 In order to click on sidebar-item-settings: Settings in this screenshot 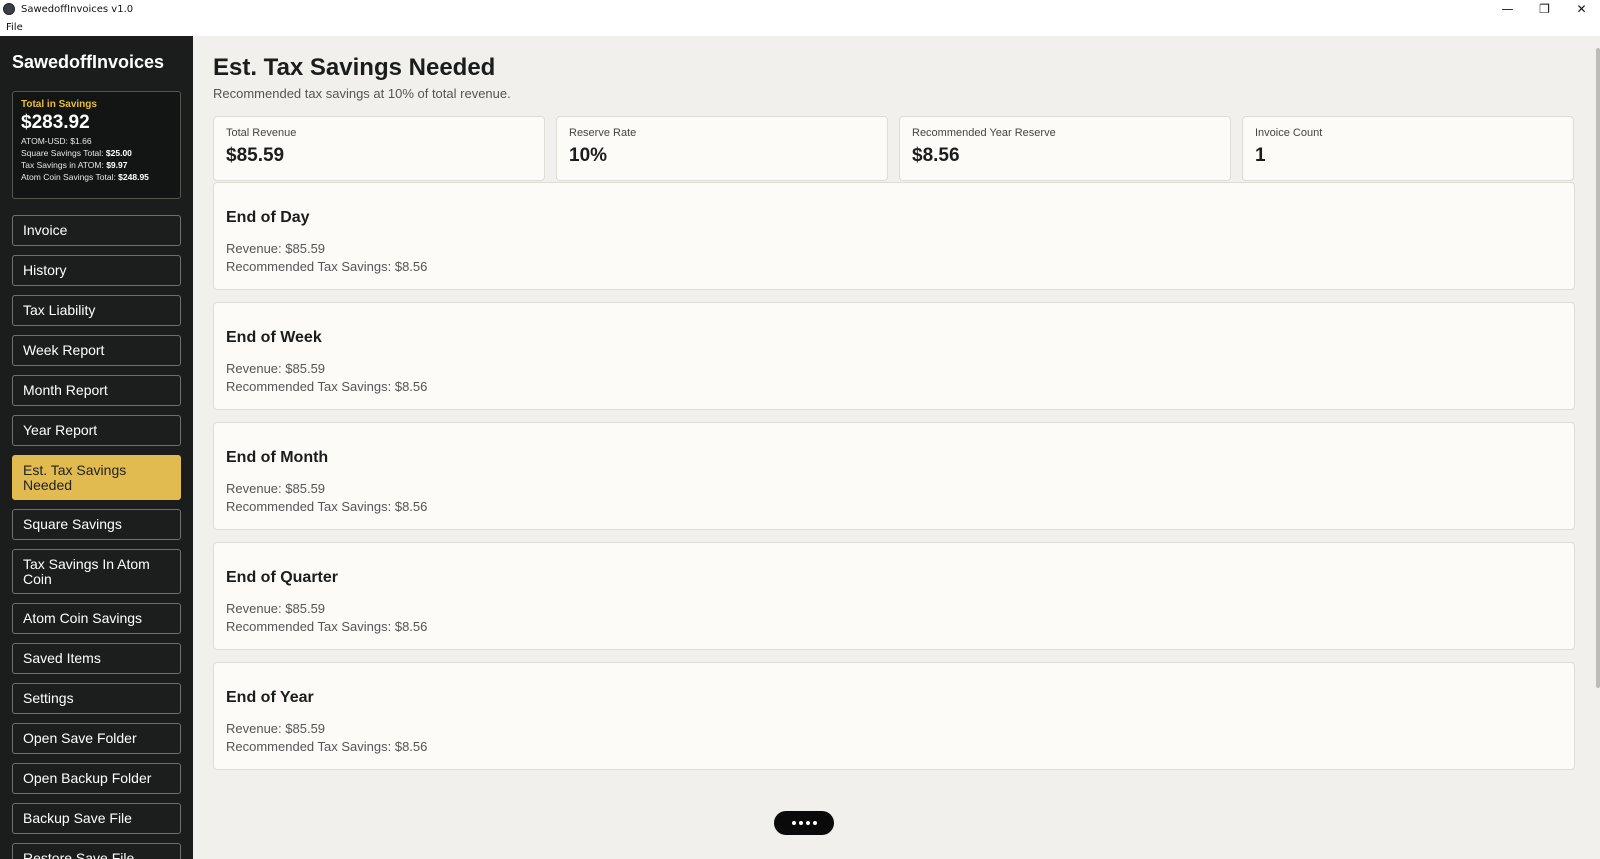, I will do `click(96, 698)`.